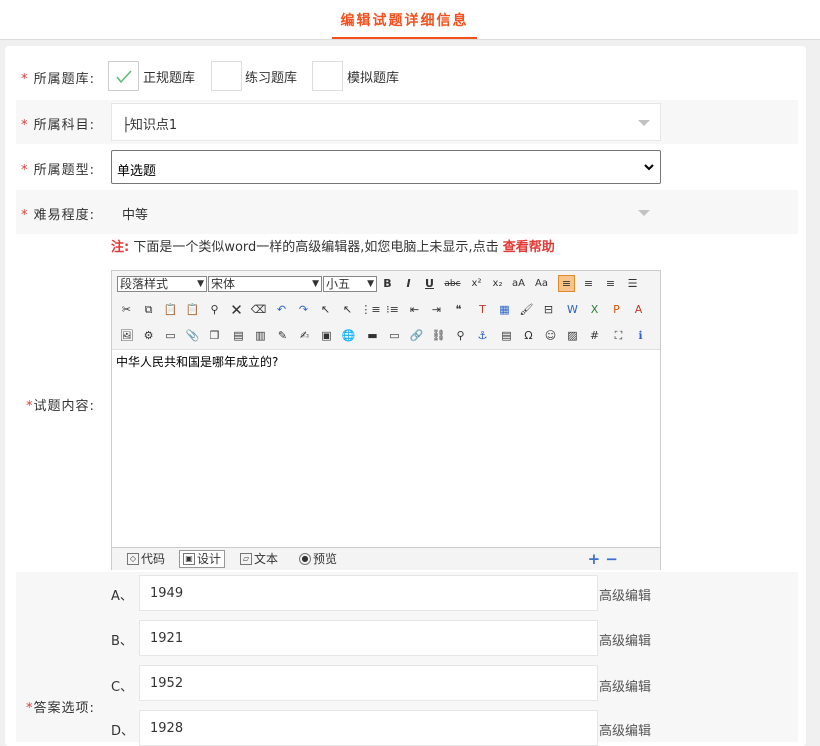  Describe the element at coordinates (265, 284) in the screenshot. I see `font-select: 宋体 ▼` at that location.